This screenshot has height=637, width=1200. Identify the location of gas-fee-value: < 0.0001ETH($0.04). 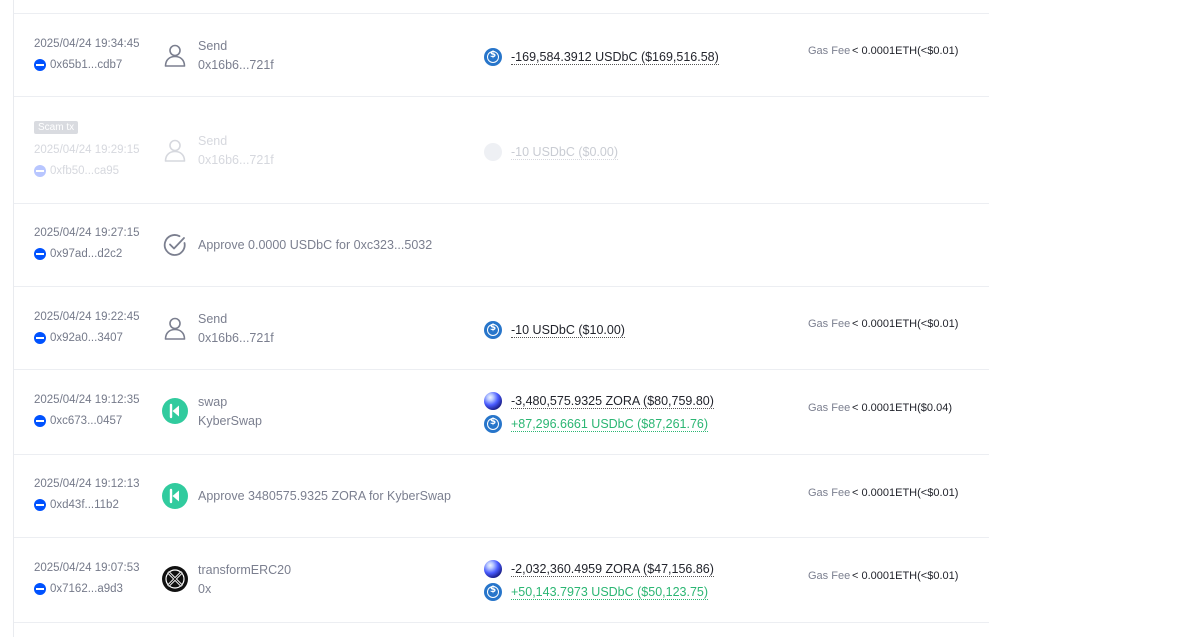
(902, 408).